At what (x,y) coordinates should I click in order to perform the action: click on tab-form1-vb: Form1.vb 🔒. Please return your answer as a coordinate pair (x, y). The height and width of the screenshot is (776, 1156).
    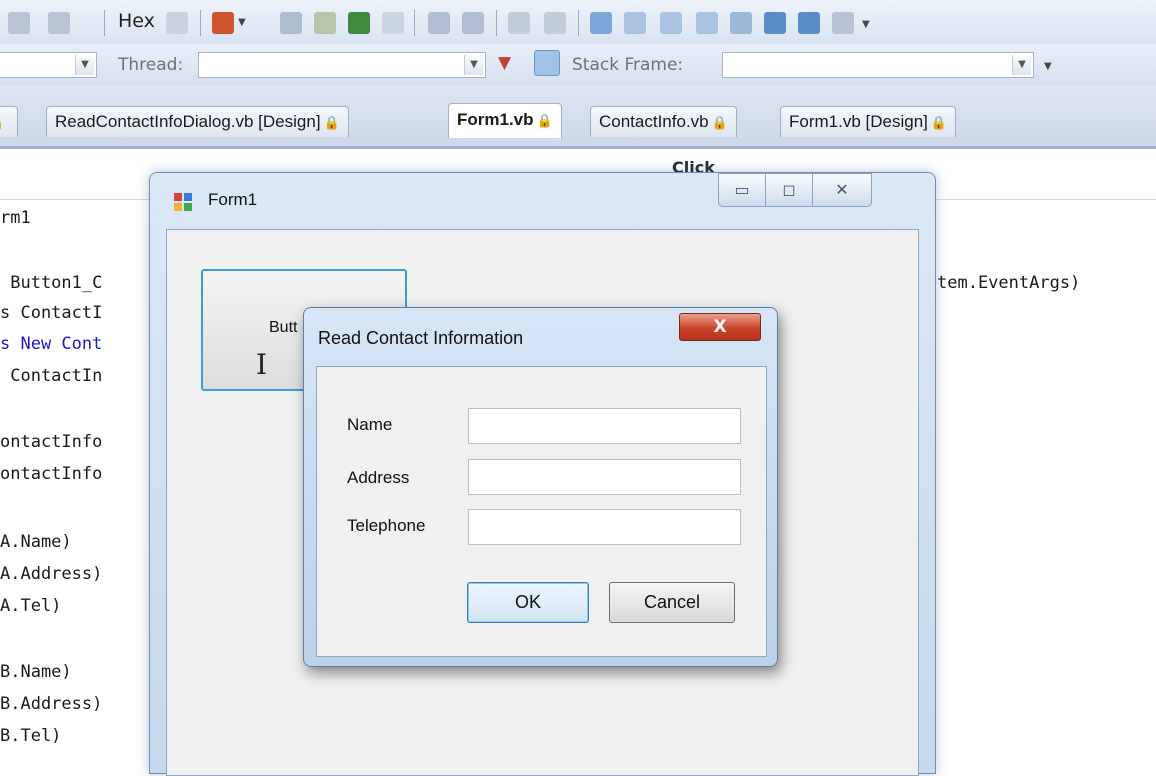
    Looking at the image, I should click on (505, 120).